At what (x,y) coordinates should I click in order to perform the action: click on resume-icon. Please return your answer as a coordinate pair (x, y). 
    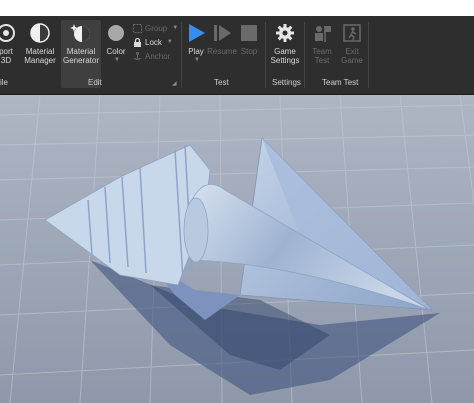
    Looking at the image, I should click on (222, 33).